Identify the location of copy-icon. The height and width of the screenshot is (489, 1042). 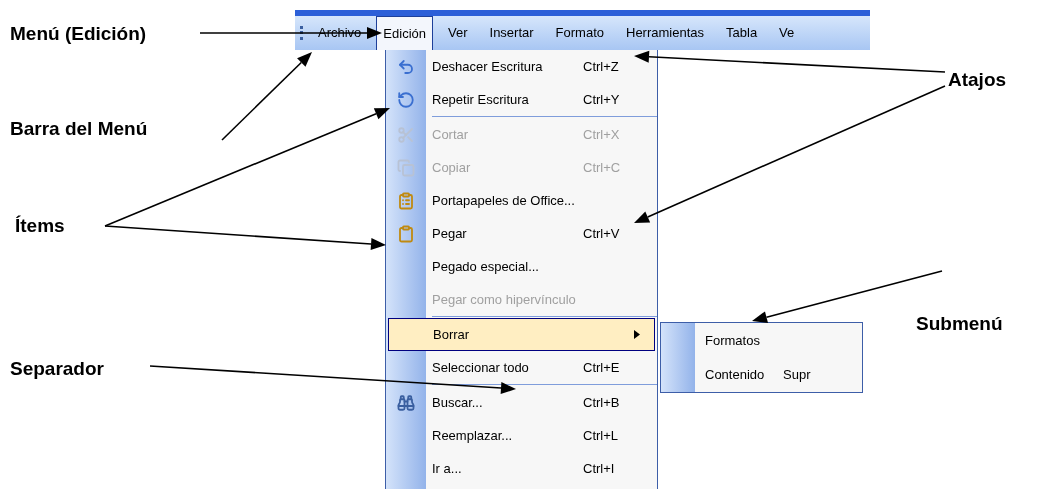
(406, 167).